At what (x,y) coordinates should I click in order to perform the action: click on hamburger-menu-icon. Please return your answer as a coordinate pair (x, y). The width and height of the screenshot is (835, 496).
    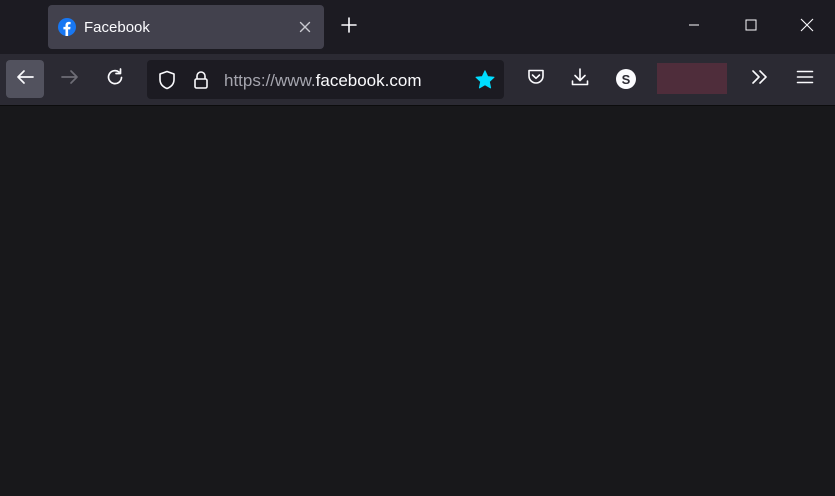
    Looking at the image, I should click on (805, 79).